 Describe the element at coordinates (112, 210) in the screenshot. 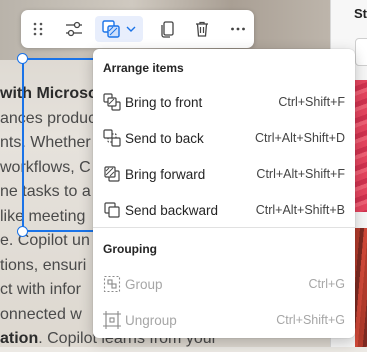

I see `send-backward-icon` at that location.